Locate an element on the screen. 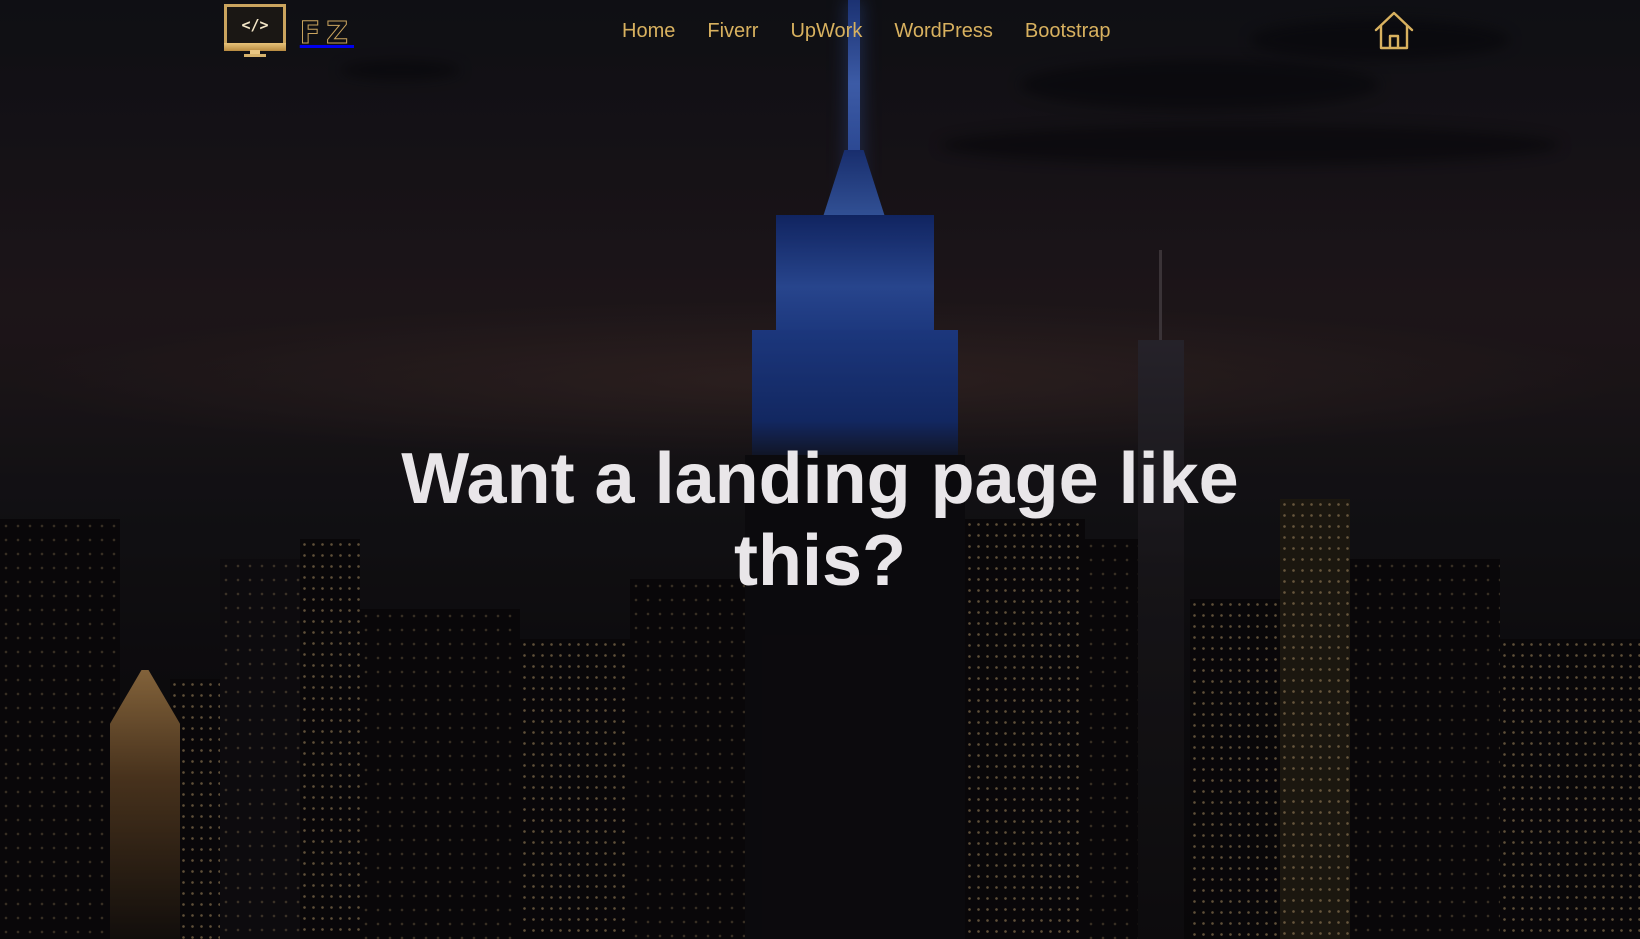  nav-link-bootstrap: Bootstrap is located at coordinates (1068, 31).